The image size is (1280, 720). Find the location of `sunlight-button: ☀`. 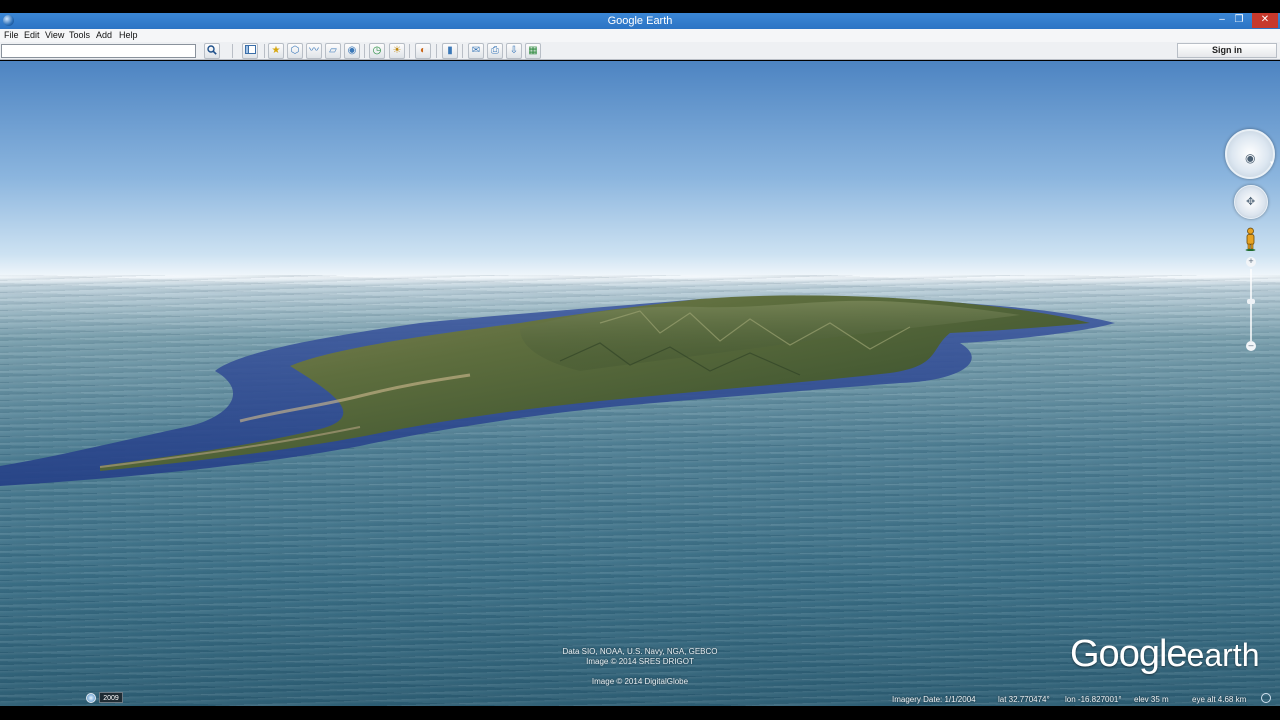

sunlight-button: ☀ is located at coordinates (397, 51).